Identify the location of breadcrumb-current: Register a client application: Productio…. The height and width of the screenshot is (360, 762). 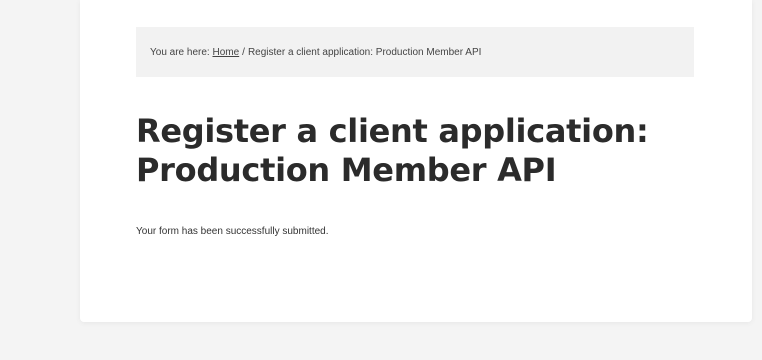
(364, 52).